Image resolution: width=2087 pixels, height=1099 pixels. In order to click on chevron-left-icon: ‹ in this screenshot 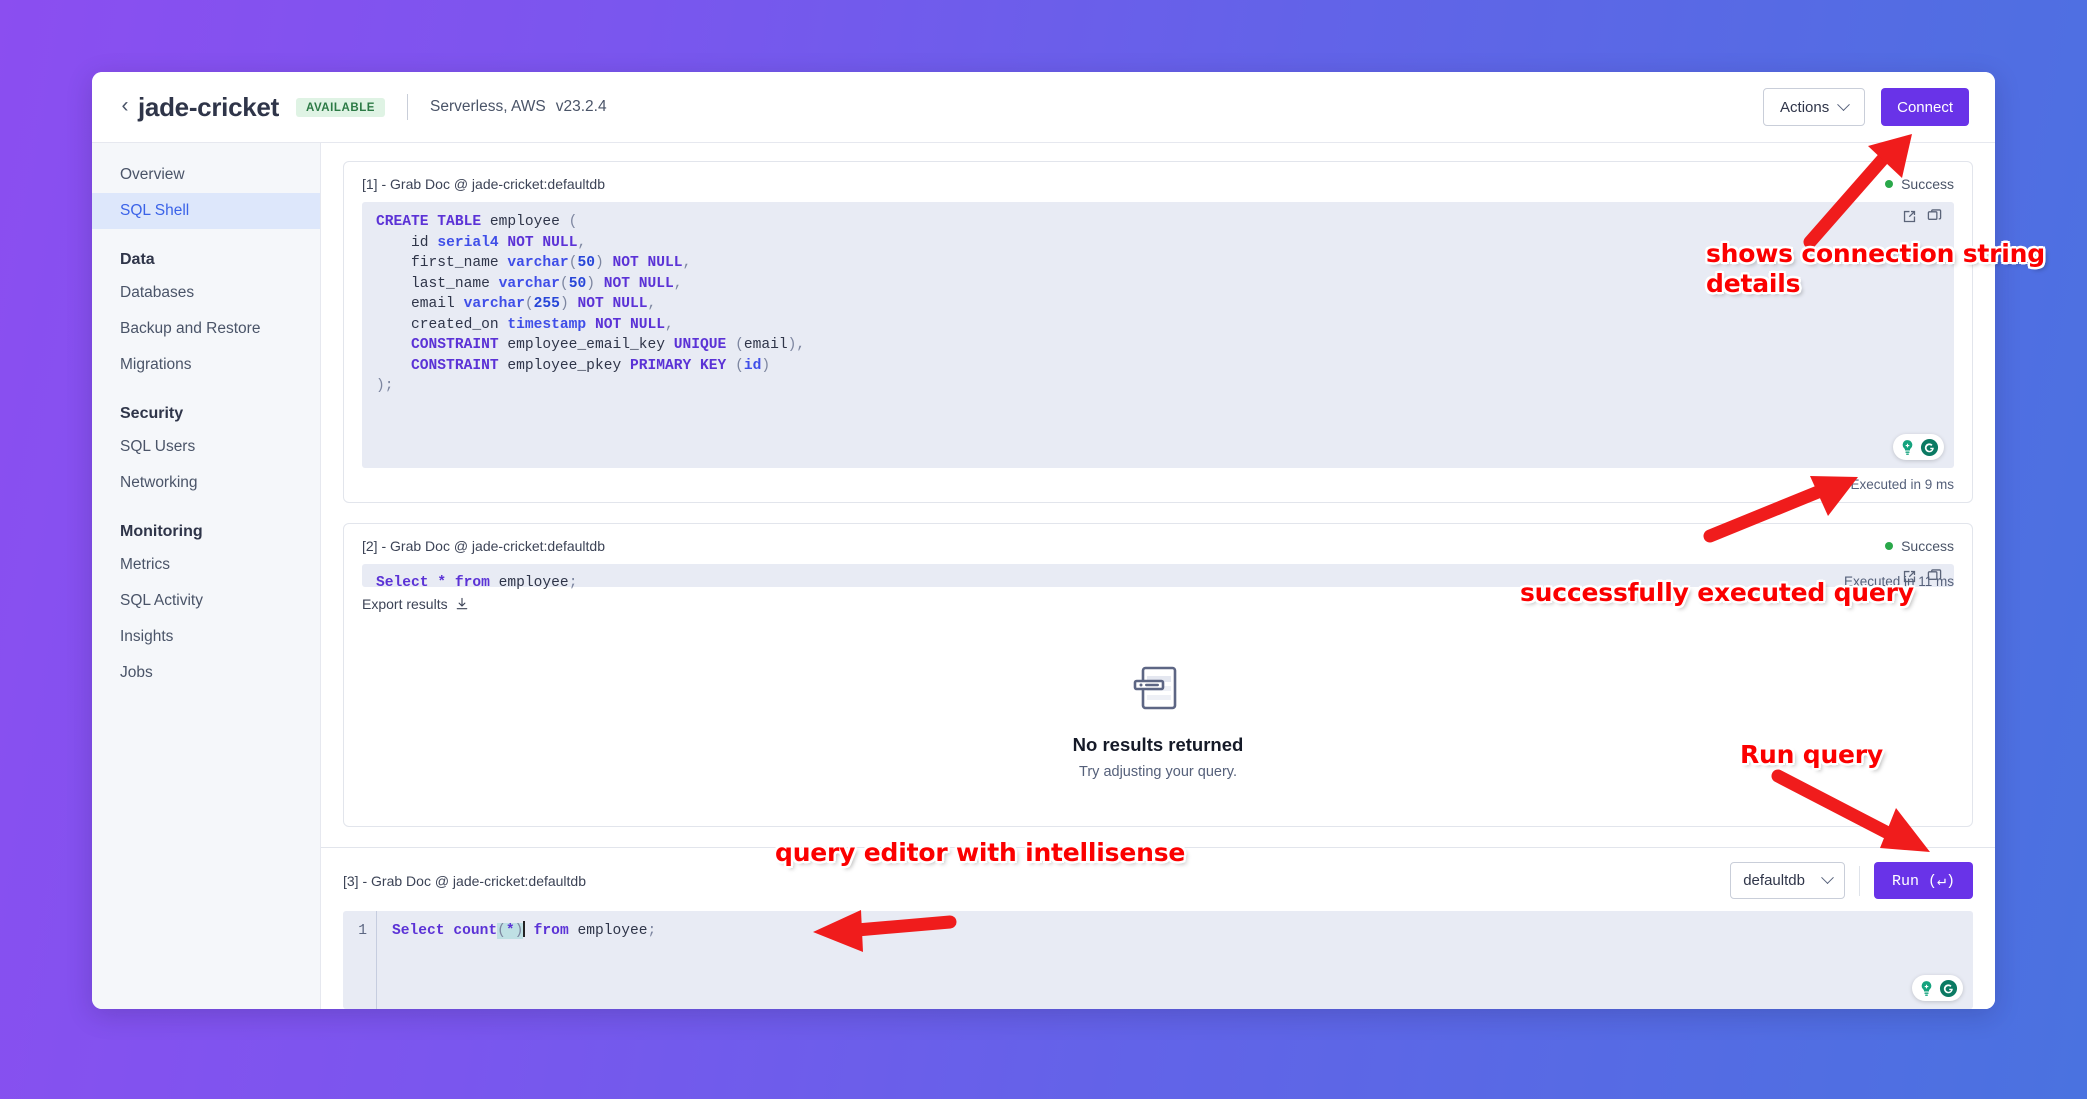, I will do `click(125, 107)`.